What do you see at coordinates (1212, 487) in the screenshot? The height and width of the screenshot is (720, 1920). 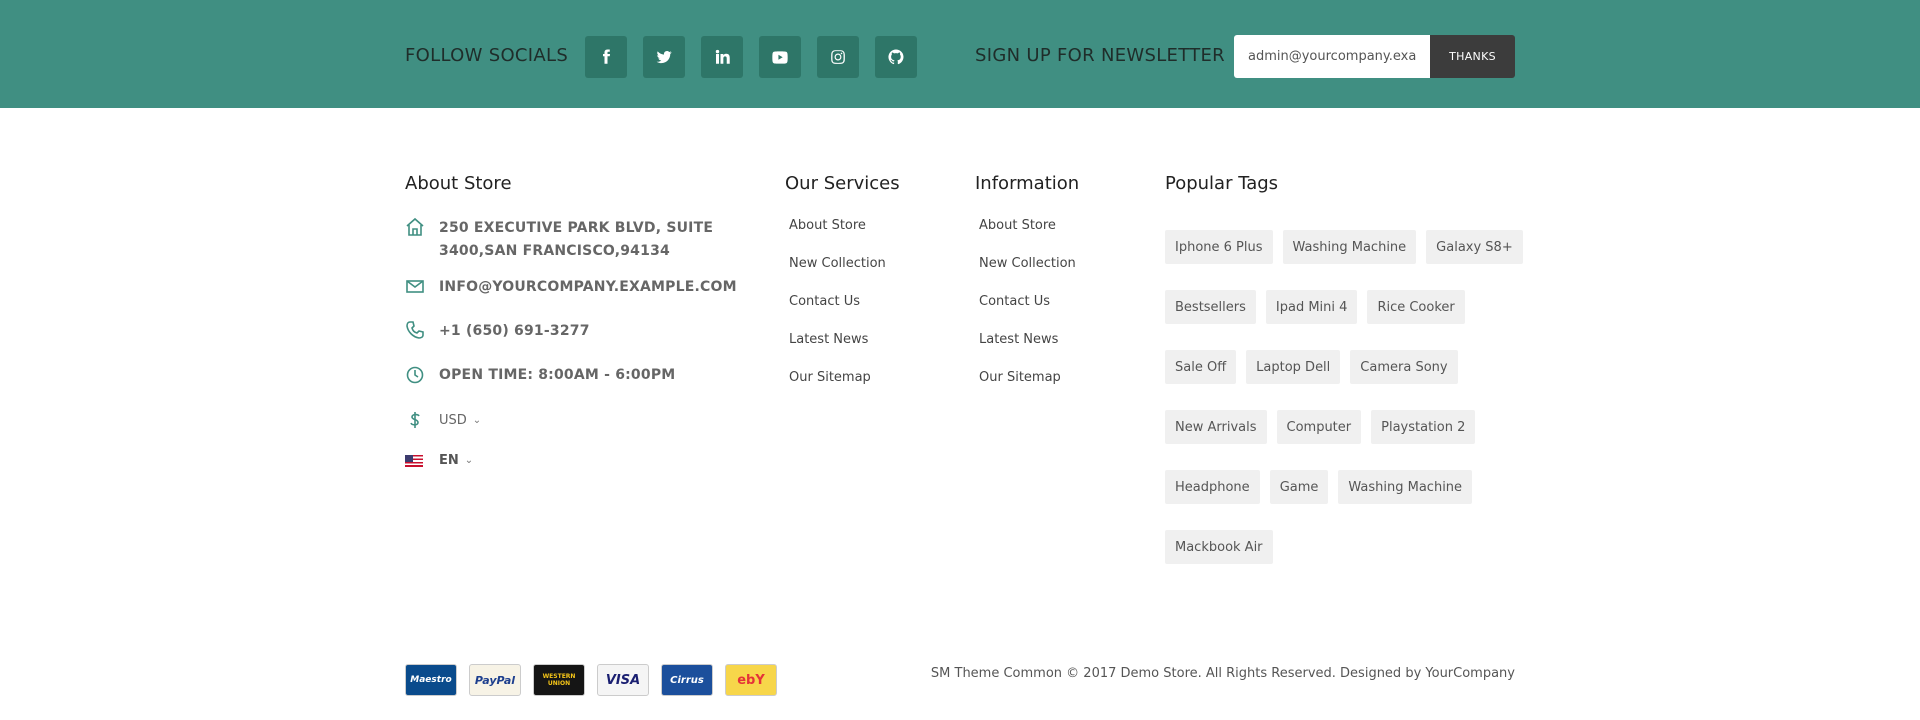 I see `tag-link: Headphone` at bounding box center [1212, 487].